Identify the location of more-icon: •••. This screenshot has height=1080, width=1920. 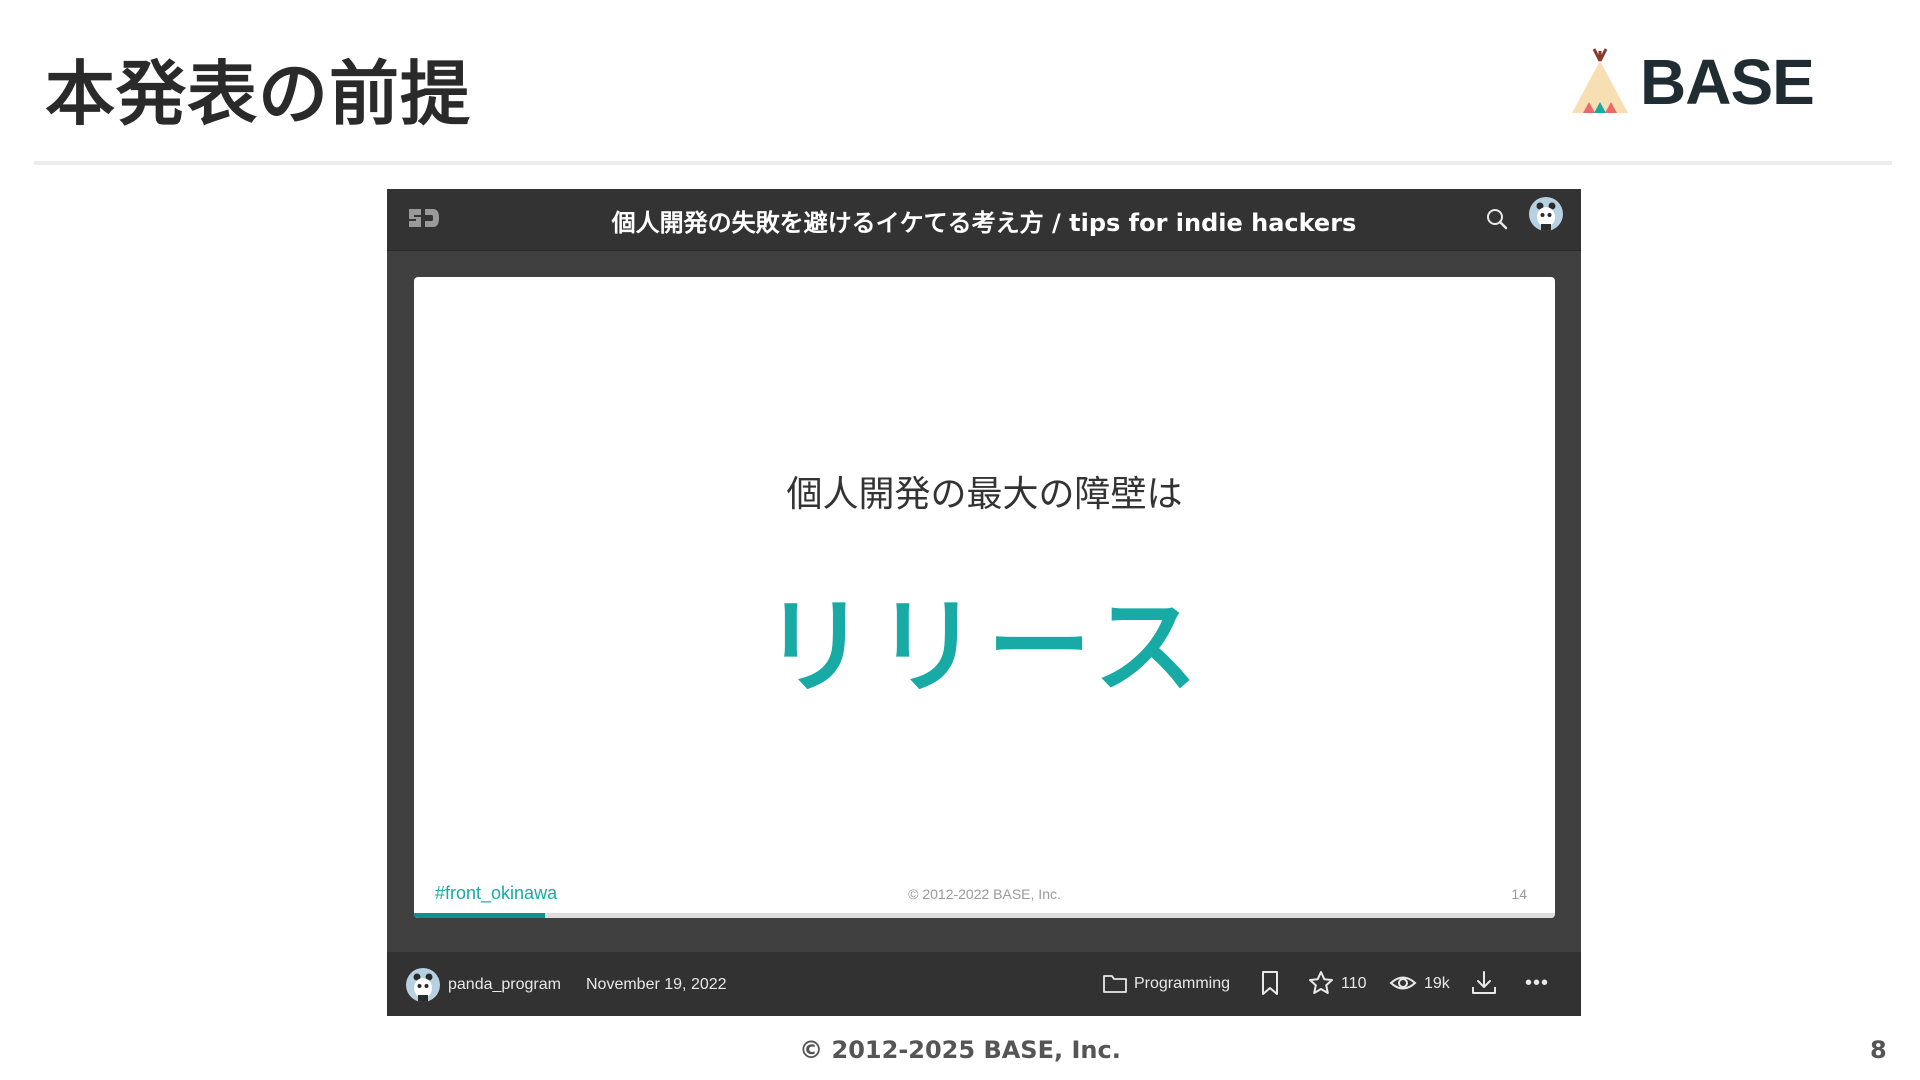
(1537, 983).